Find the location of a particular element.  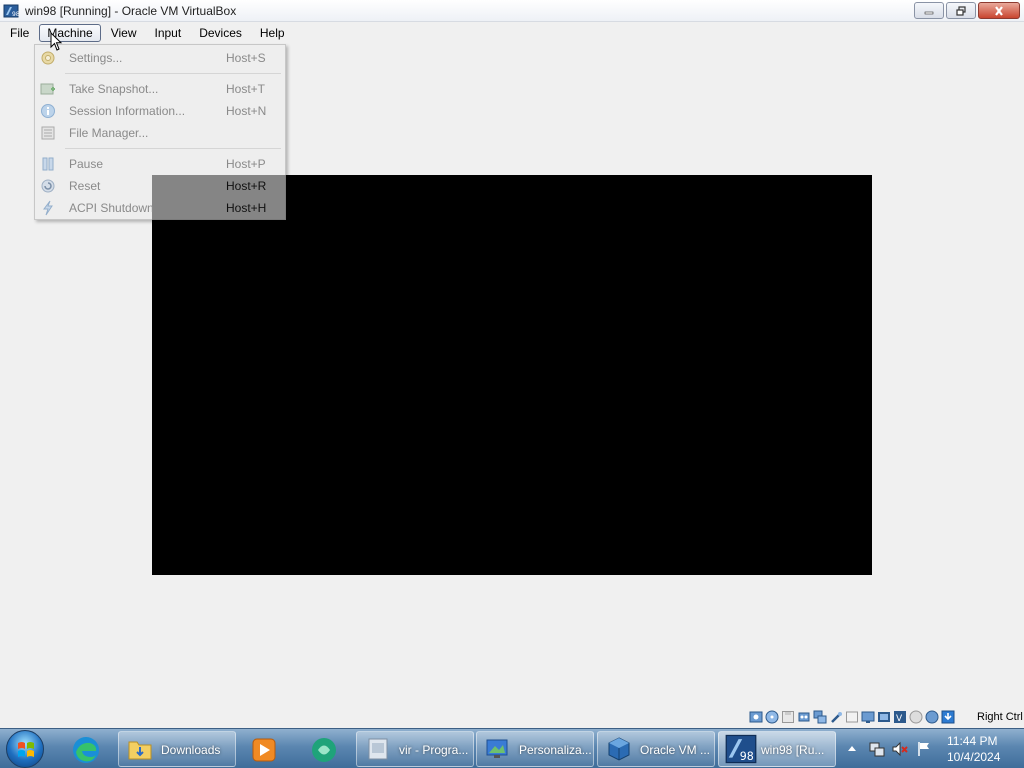

menu-item-shortcut: Host+R is located at coordinates (246, 186).